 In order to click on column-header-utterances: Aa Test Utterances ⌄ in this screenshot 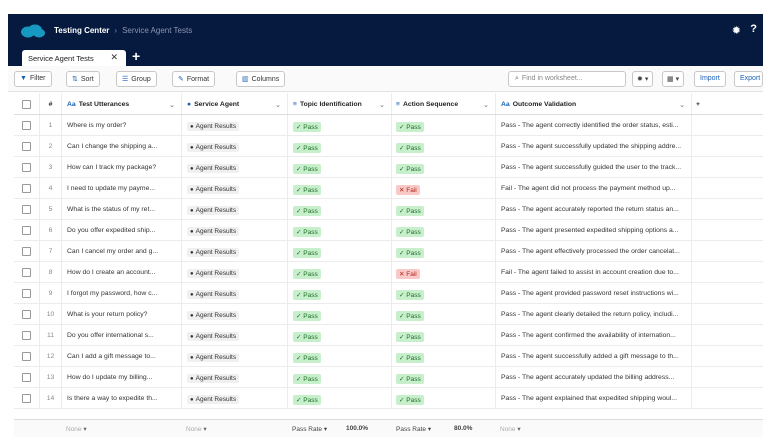, I will do `click(122, 103)`.